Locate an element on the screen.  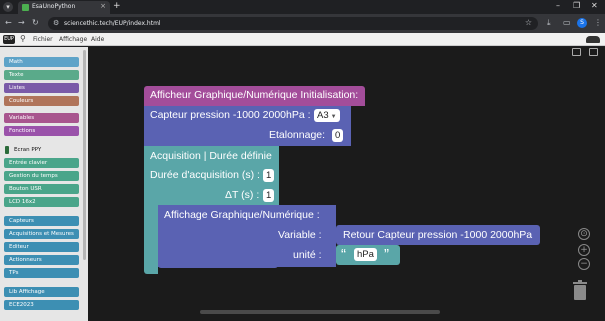
unit-text-field: hPa is located at coordinates (365, 254).